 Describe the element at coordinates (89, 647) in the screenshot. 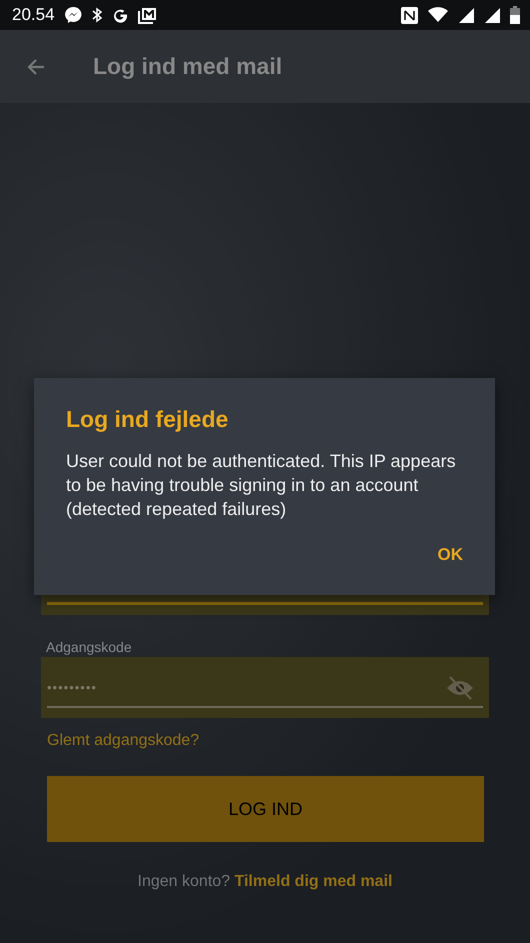

I see `field-label: Adgangskode` at that location.